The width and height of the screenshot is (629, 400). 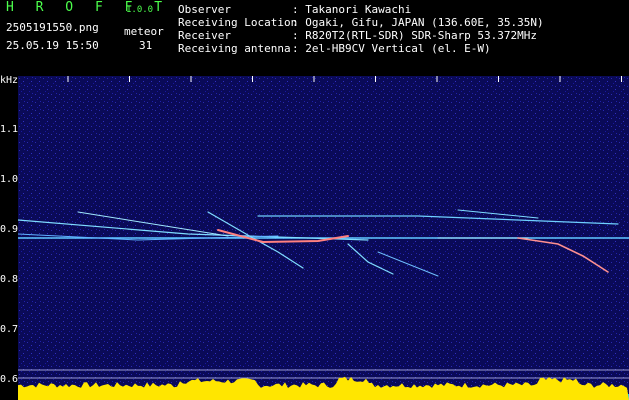 I want to click on y-axis-unit: kHz, so click(x=9, y=80).